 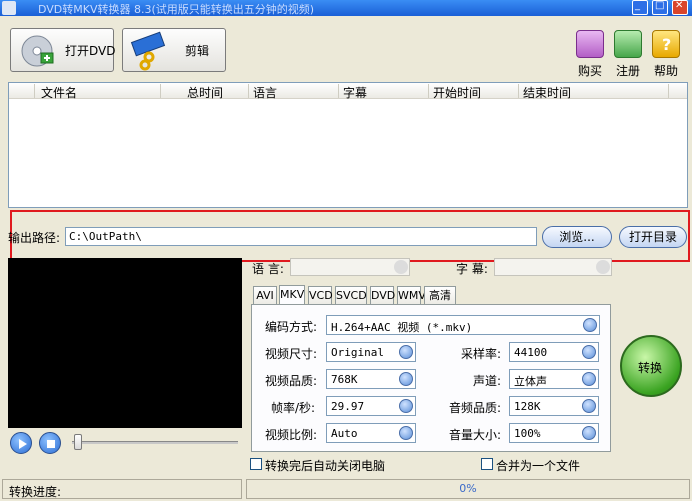 I want to click on volume-select: 100%, so click(x=554, y=433).